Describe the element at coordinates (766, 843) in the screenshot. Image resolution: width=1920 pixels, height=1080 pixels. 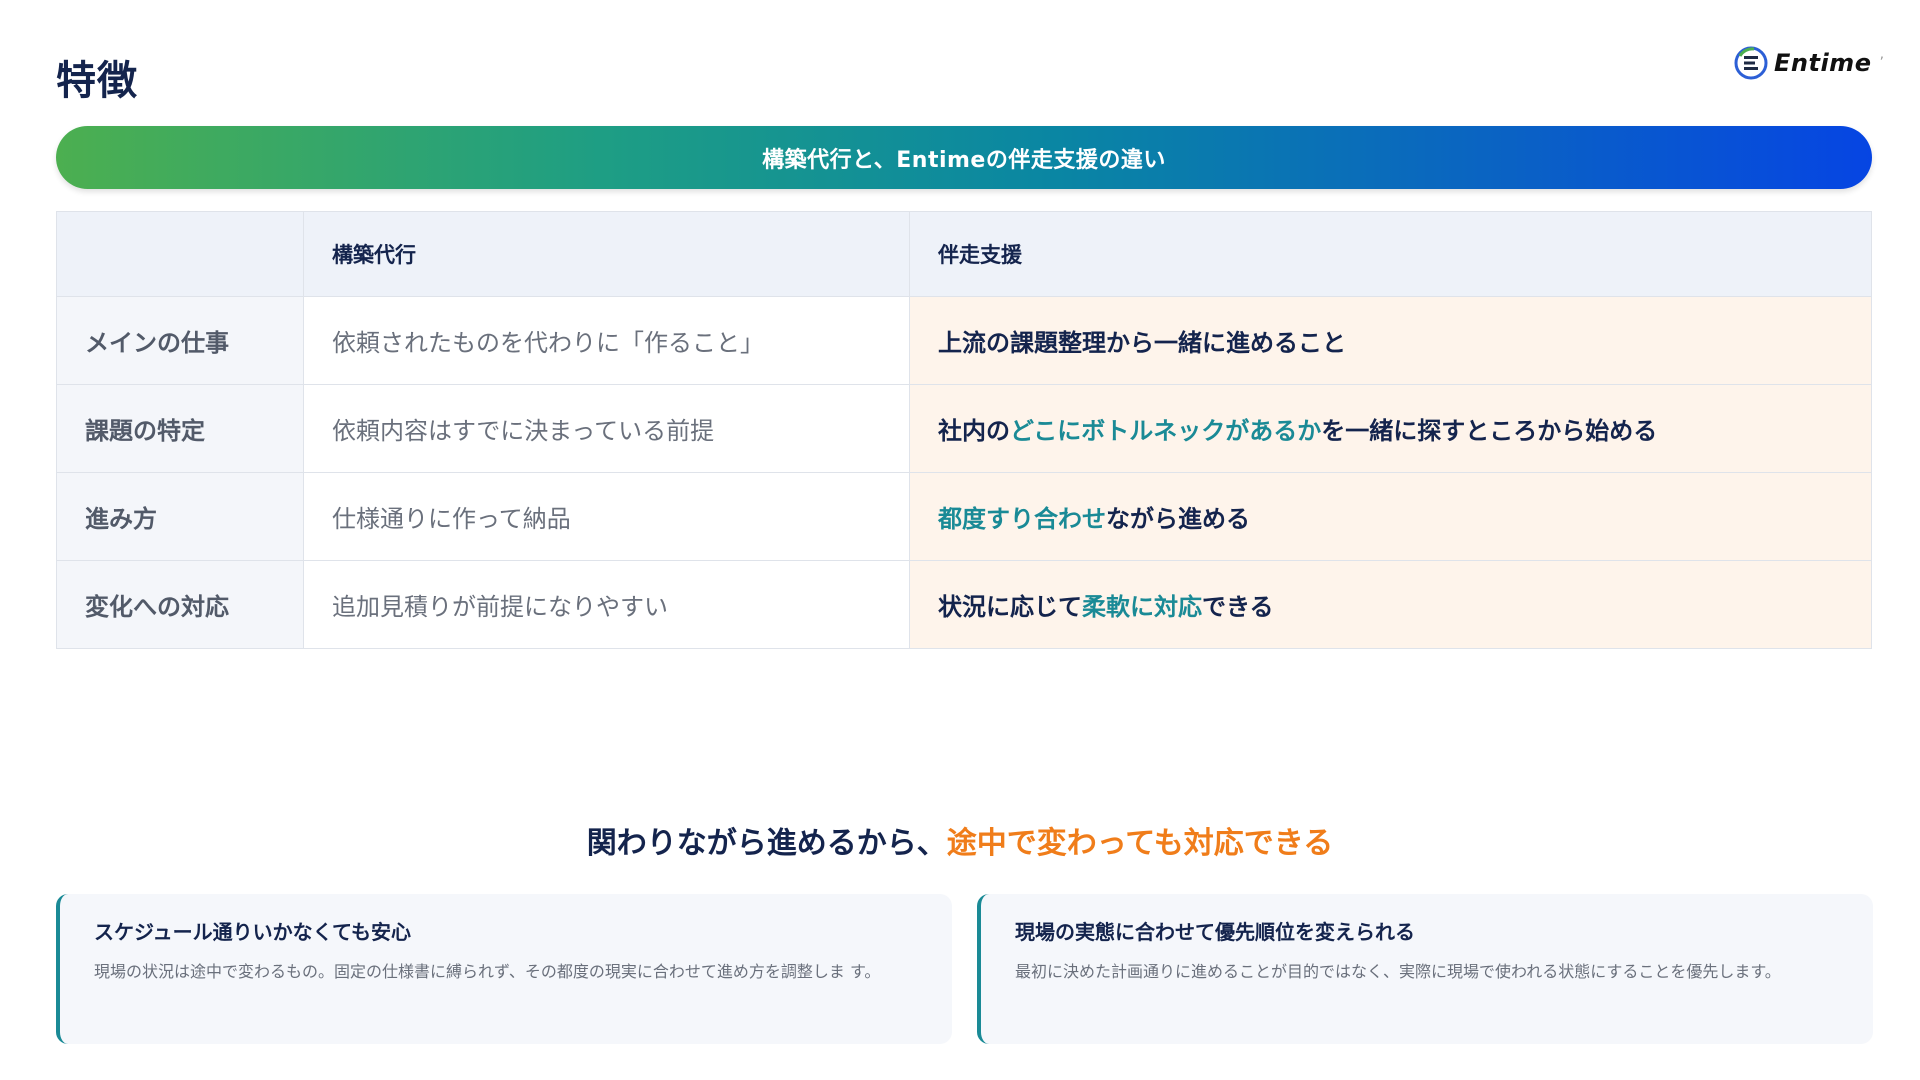
I see `section-heading-main: 関わりながら進めるから、` at that location.